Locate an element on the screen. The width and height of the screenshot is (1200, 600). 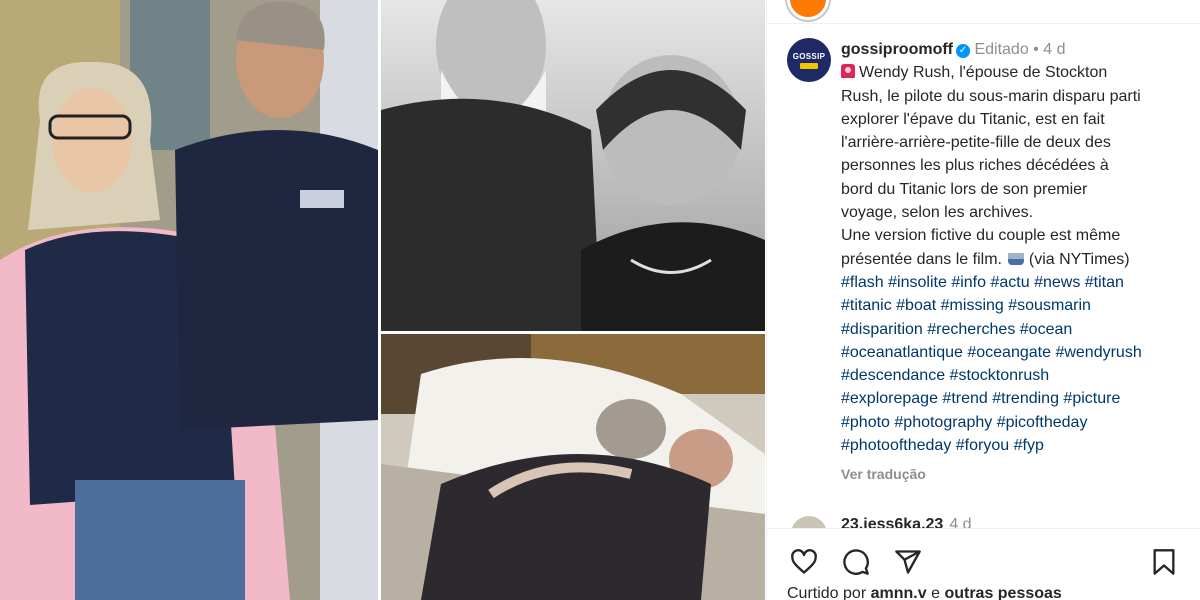
hashtag-line: #explorepage #trend #trending #picture is located at coordinates (1018, 398).